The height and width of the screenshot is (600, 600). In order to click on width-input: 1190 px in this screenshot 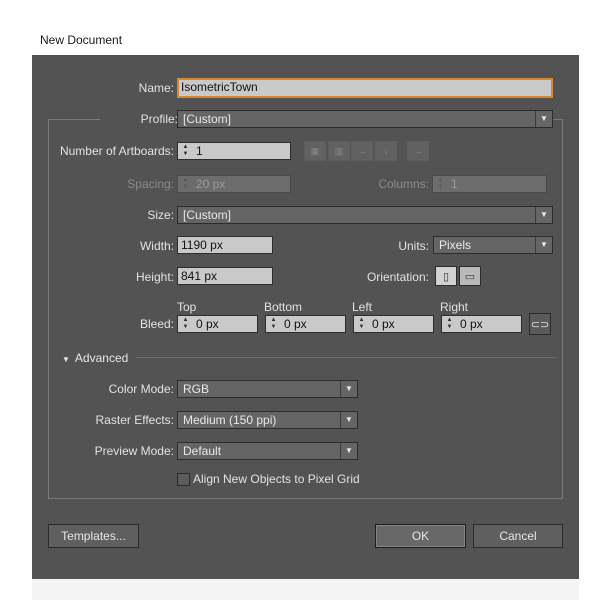, I will do `click(225, 245)`.